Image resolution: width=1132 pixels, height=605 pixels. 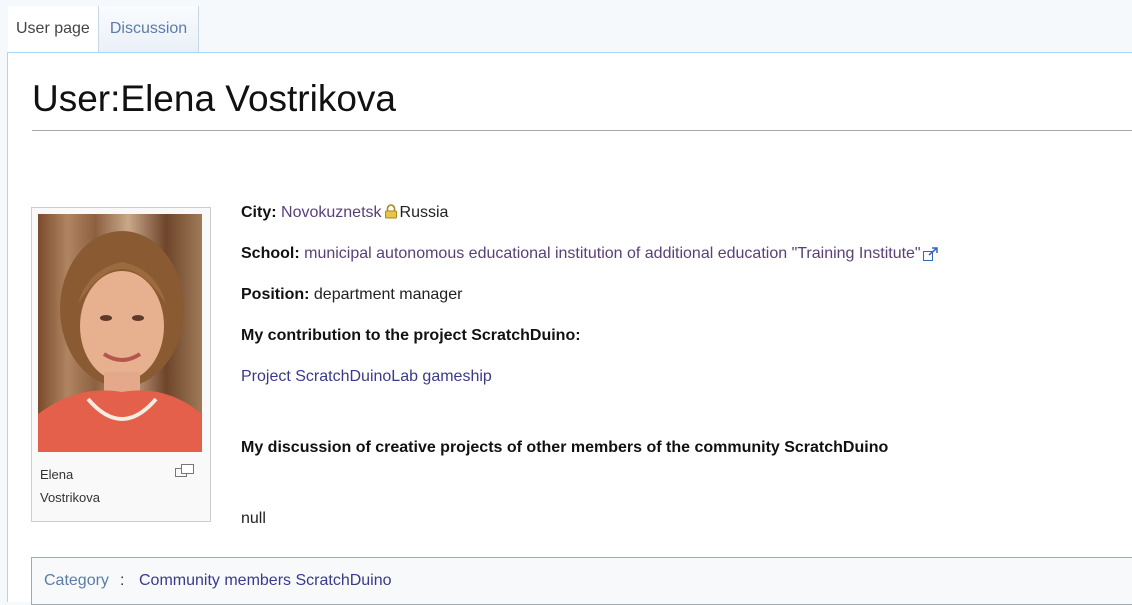 What do you see at coordinates (120, 341) in the screenshot?
I see `portrait-image` at bounding box center [120, 341].